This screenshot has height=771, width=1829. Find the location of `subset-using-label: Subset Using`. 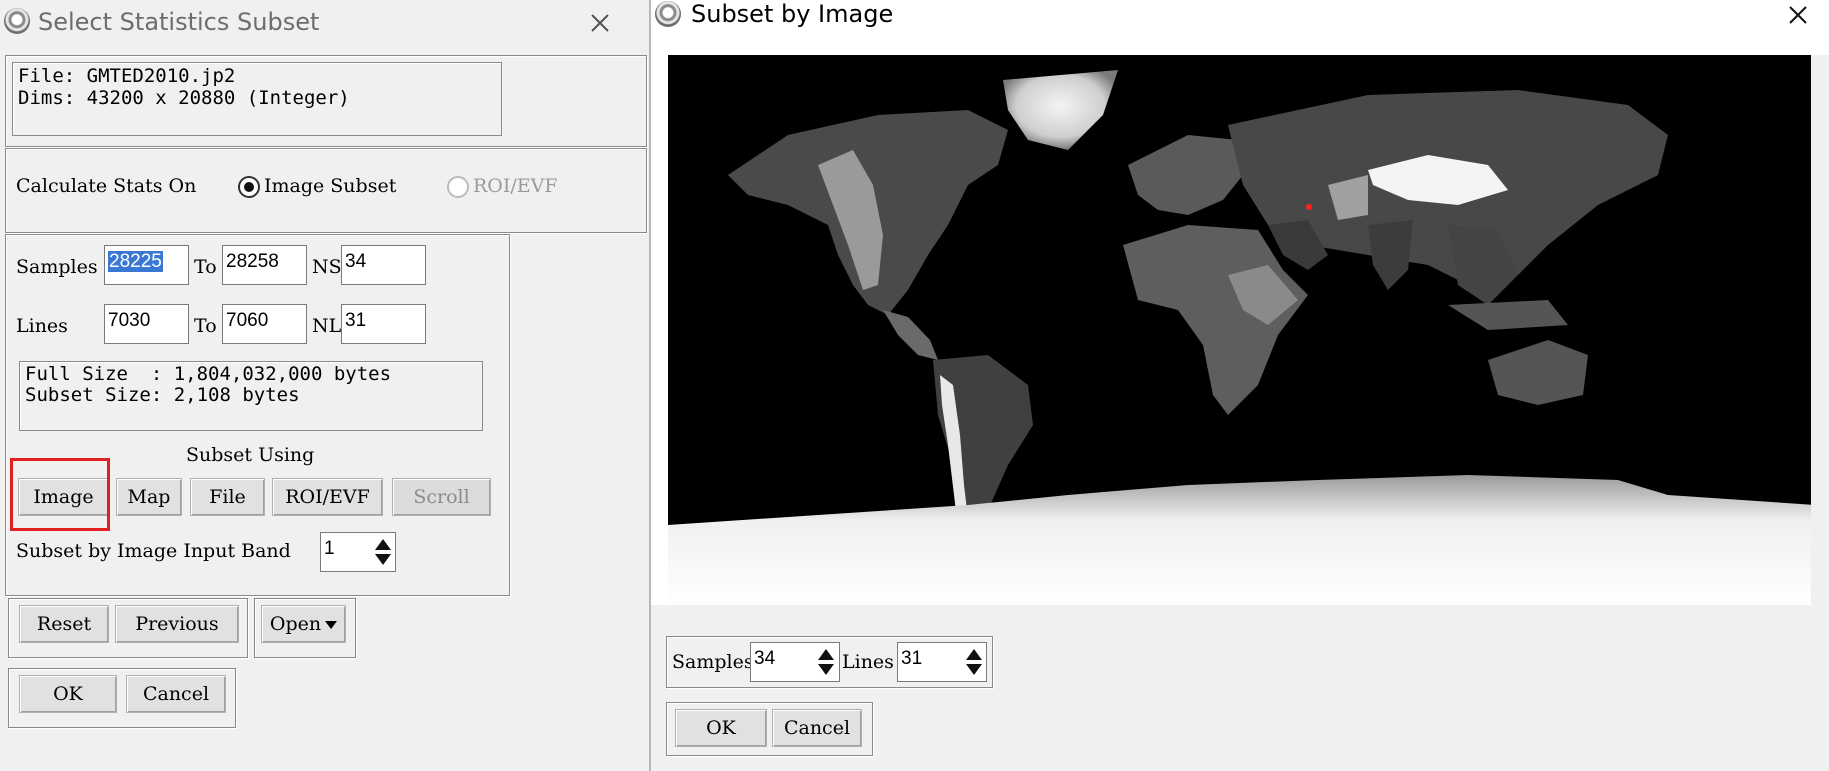

subset-using-label: Subset Using is located at coordinates (250, 455).